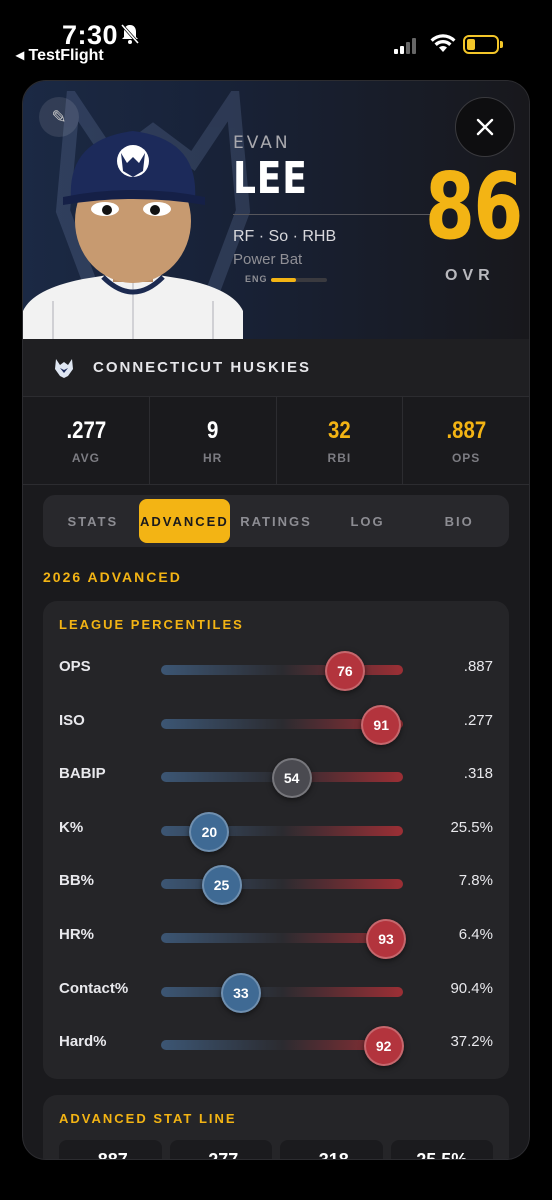 The height and width of the screenshot is (1200, 552). I want to click on close-icon, so click(485, 127).